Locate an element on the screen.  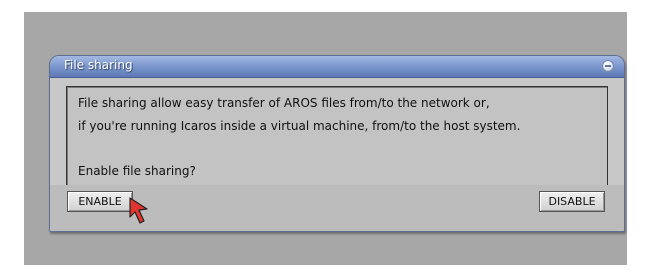
title-bar: File sharing is located at coordinates (337, 67).